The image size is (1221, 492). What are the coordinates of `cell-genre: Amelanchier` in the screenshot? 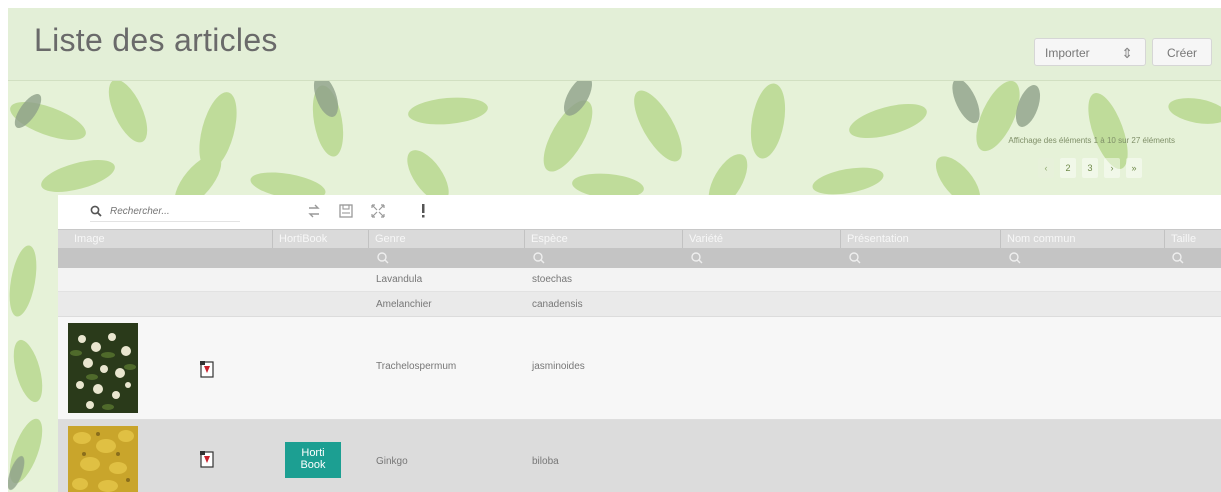 It's located at (404, 304).